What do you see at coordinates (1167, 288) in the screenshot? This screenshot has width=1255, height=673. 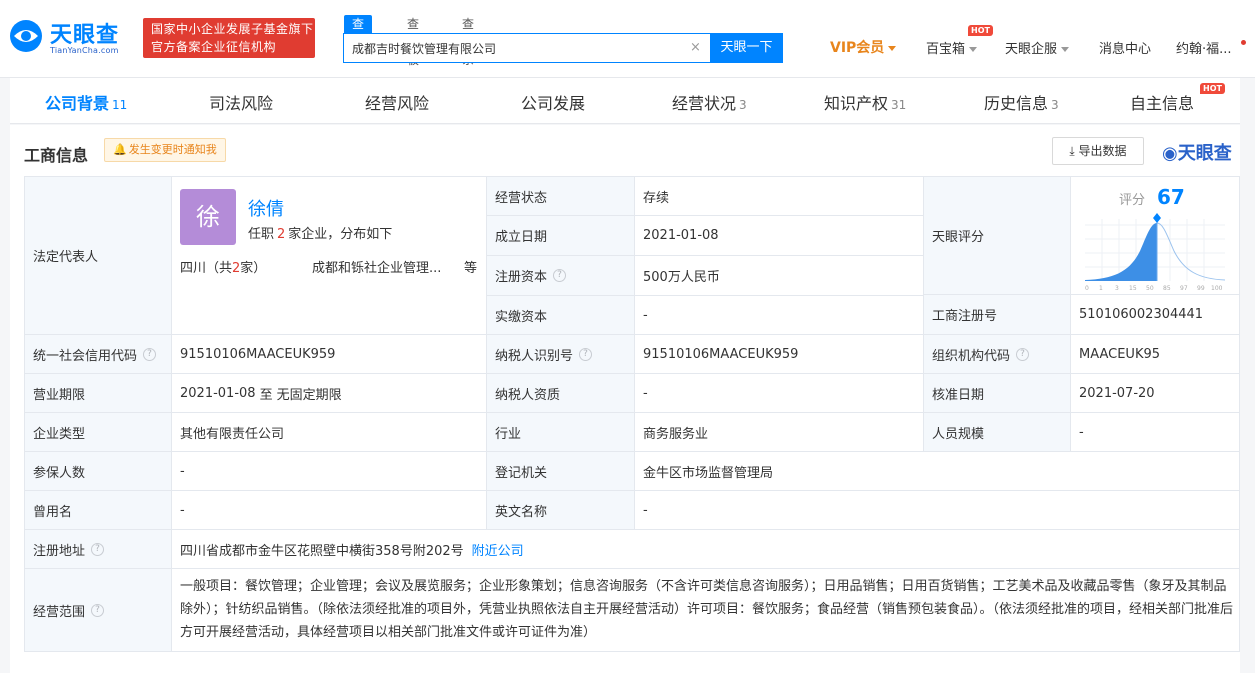 I see `score-axis-tick: 85` at bounding box center [1167, 288].